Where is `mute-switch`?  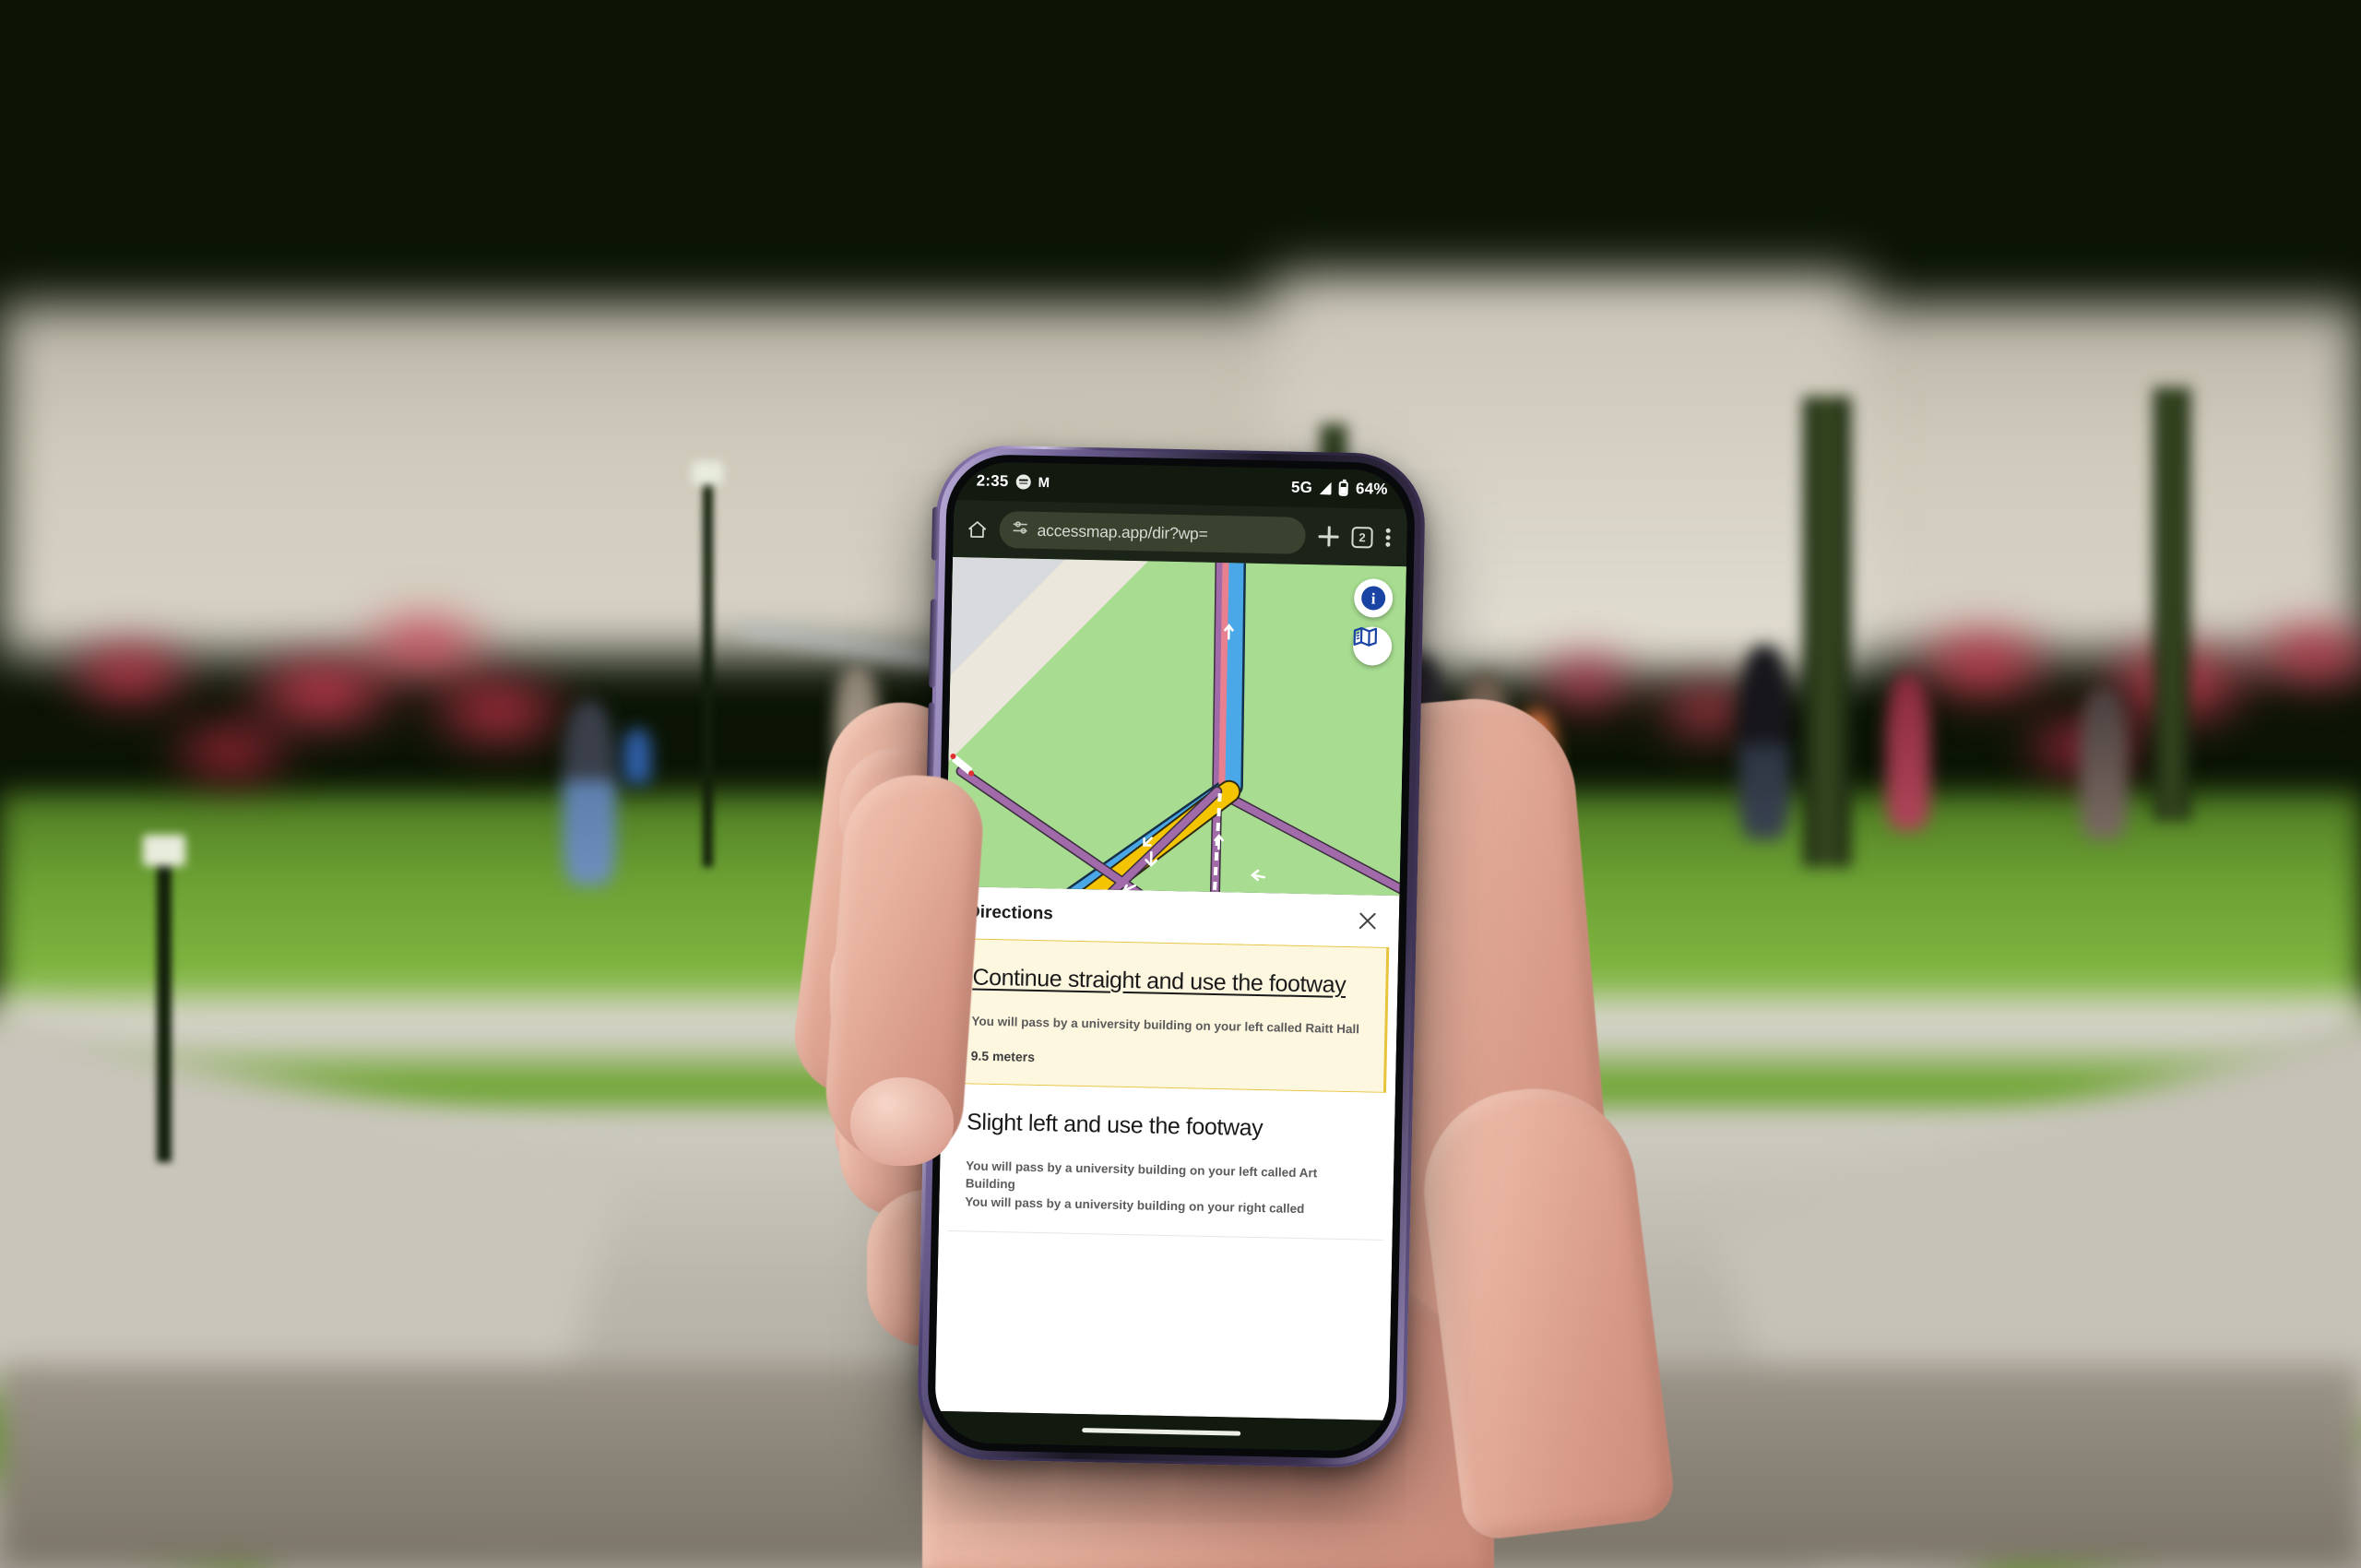
mute-switch is located at coordinates (935, 533).